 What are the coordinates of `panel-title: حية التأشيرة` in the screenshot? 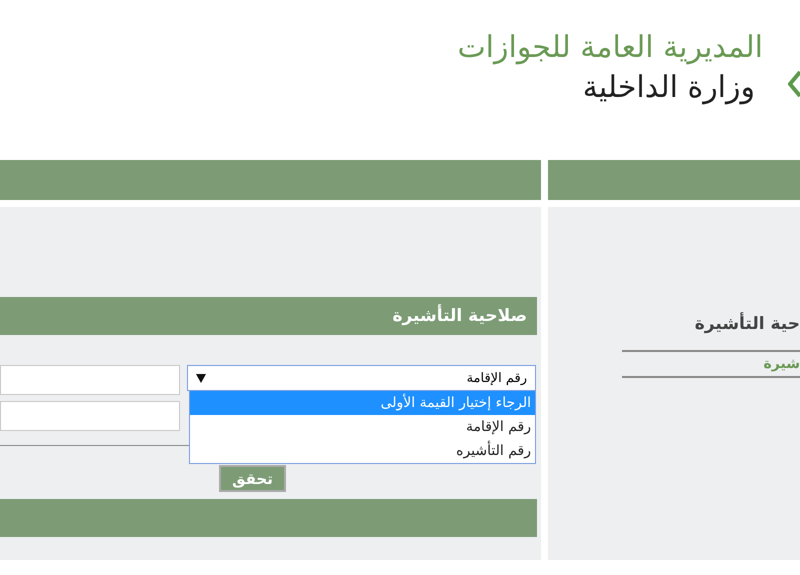 It's located at (747, 324).